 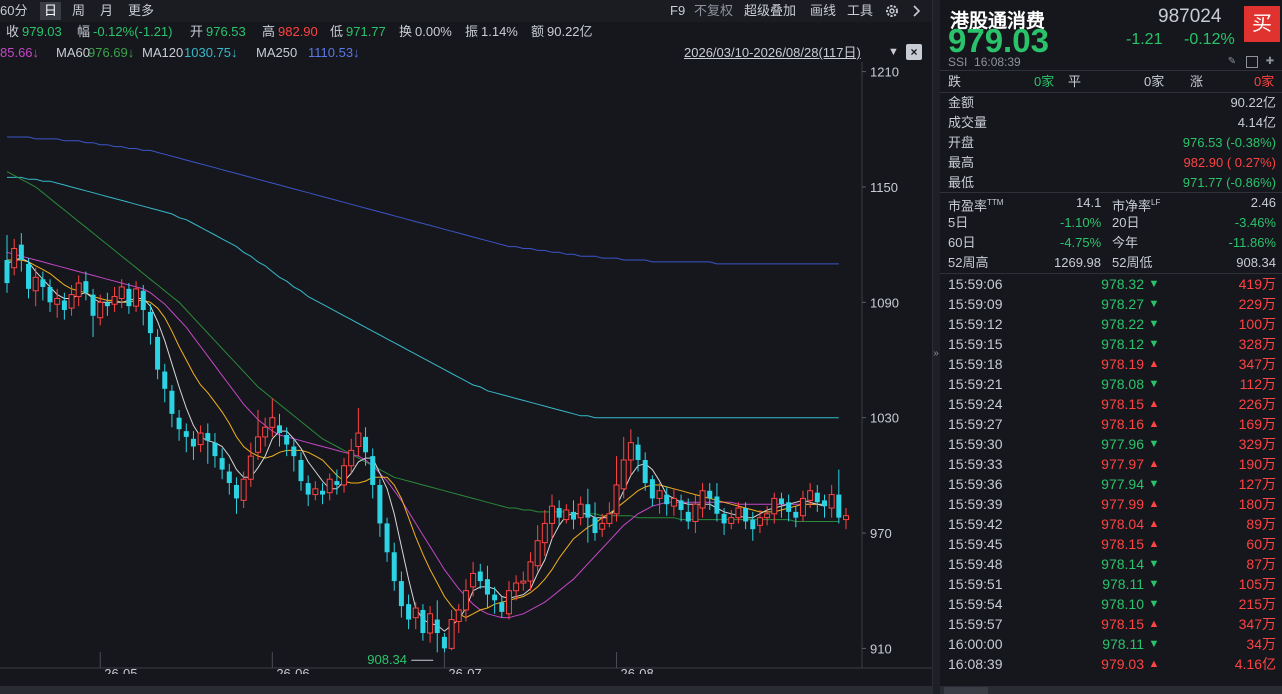 What do you see at coordinates (298, 31) in the screenshot?
I see `high-value: 982.90` at bounding box center [298, 31].